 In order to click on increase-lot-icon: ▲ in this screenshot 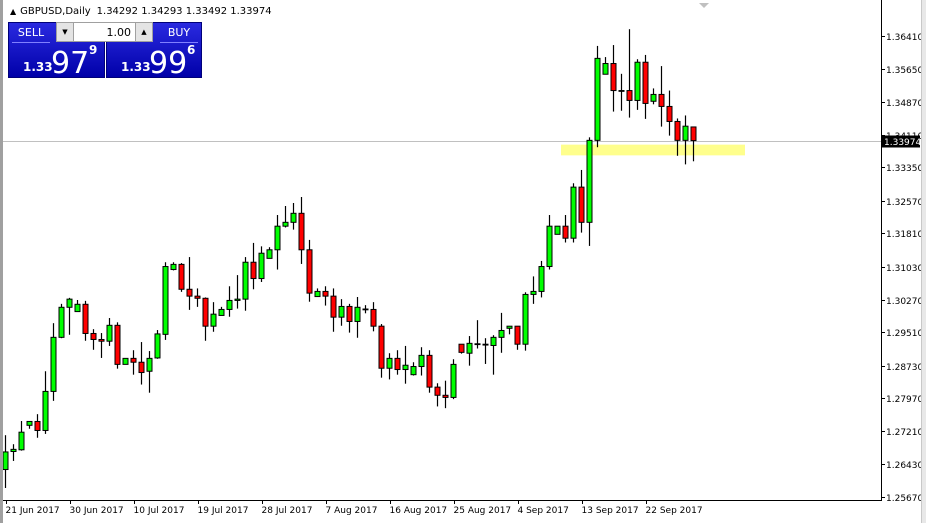, I will do `click(143, 32)`.